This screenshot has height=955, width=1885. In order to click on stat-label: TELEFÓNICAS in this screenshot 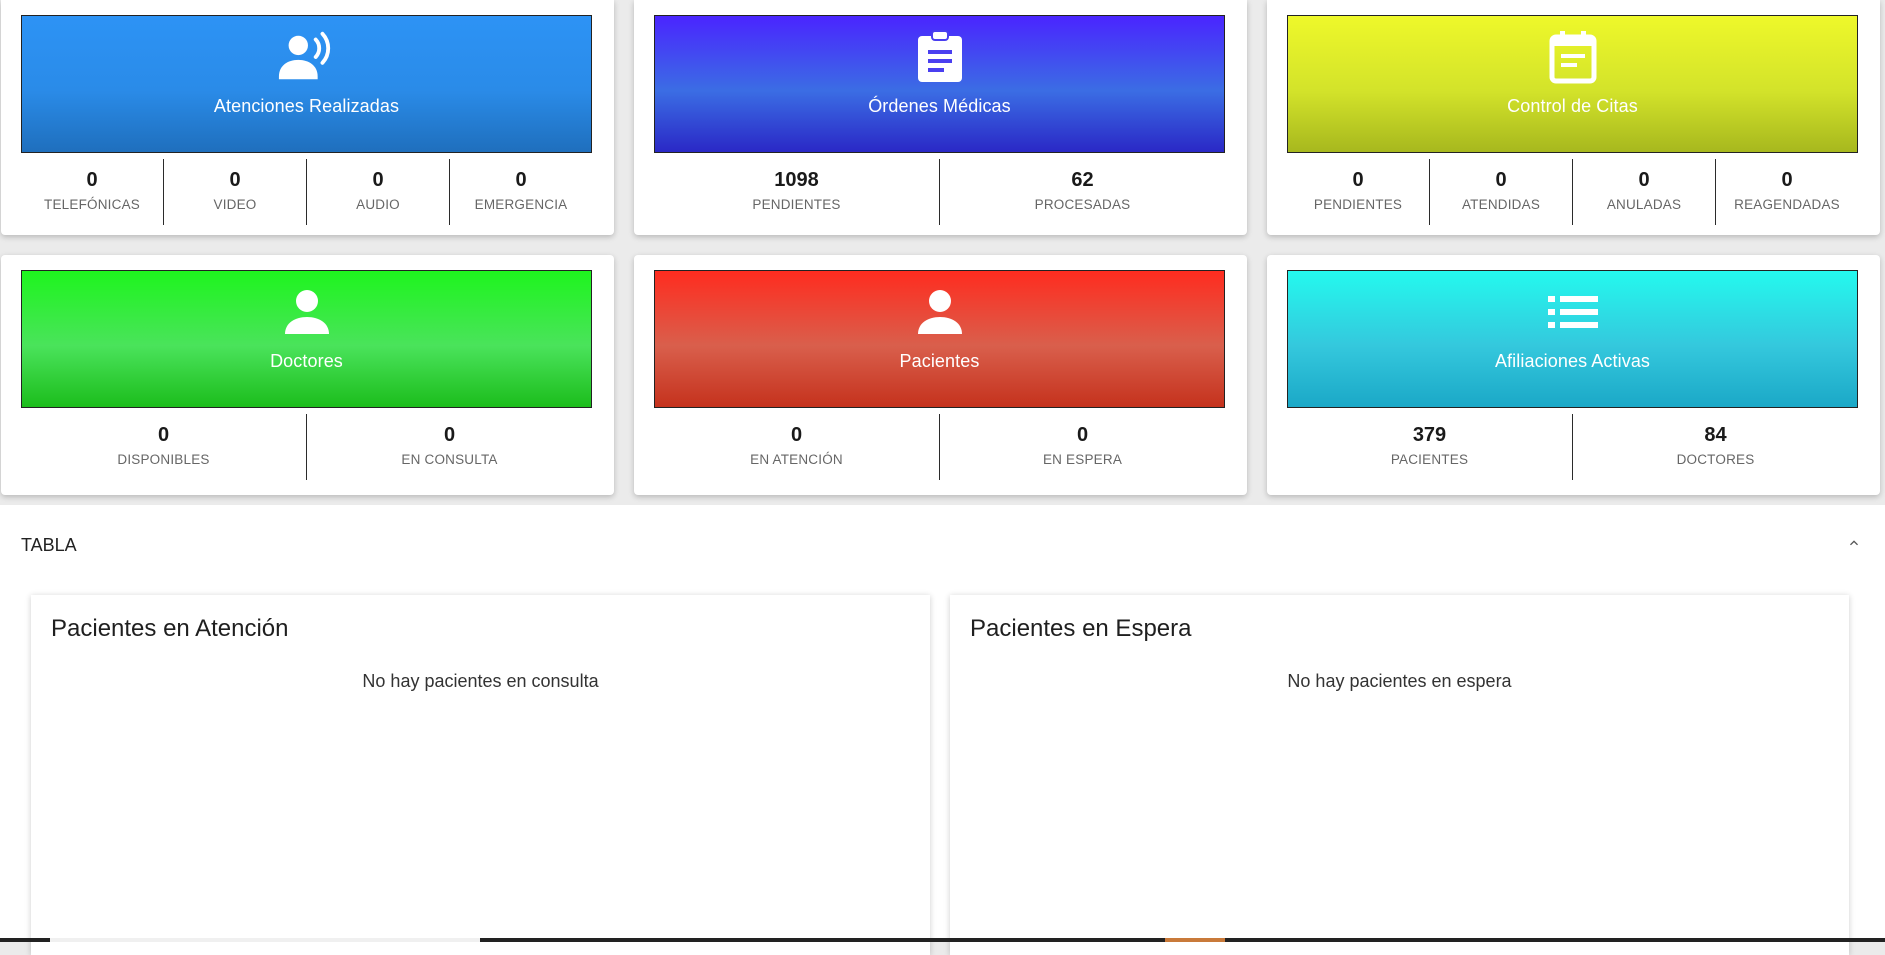, I will do `click(92, 204)`.